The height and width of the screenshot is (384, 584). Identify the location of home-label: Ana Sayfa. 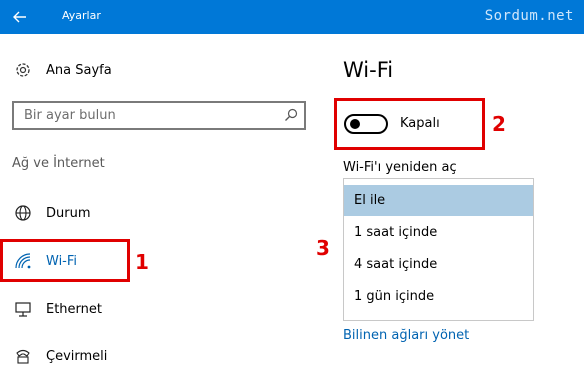
(79, 70).